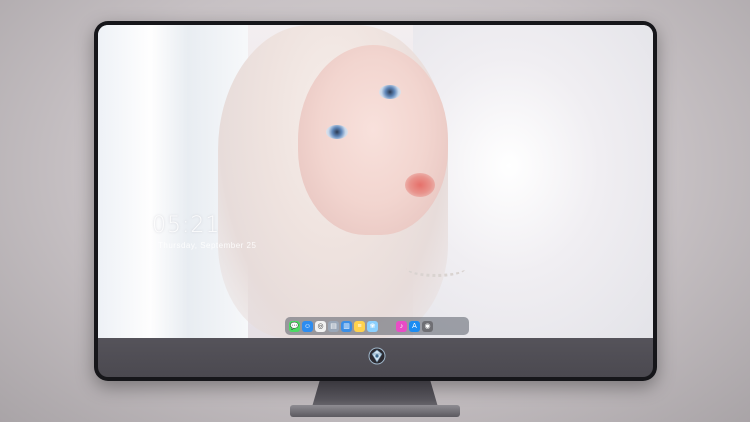 The width and height of the screenshot is (750, 422). What do you see at coordinates (373, 140) in the screenshot?
I see `wallpaper-face` at bounding box center [373, 140].